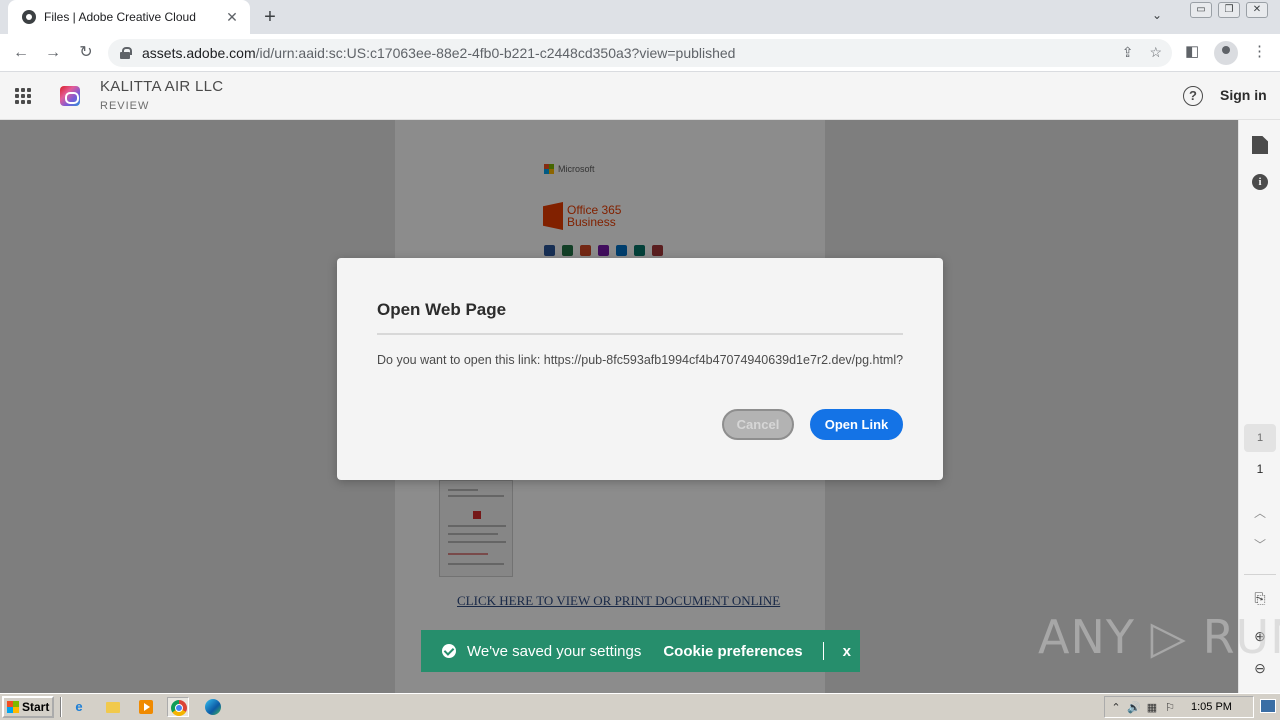 Image resolution: width=1280 pixels, height=720 pixels. Describe the element at coordinates (53, 53) in the screenshot. I see `forward-button: →` at that location.